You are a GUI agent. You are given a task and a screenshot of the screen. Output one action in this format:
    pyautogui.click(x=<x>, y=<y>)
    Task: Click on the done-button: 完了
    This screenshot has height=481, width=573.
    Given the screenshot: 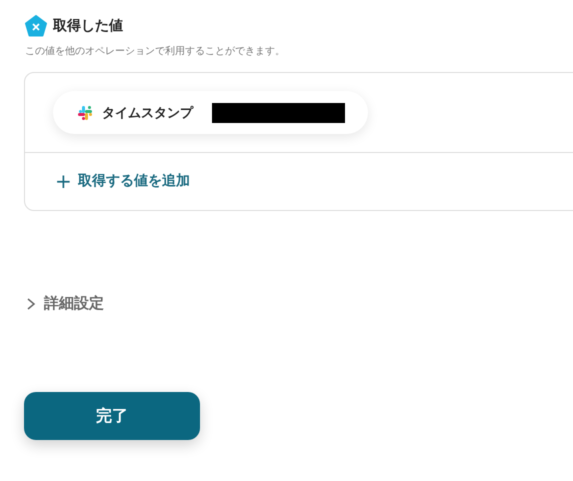 What is the action you would take?
    pyautogui.click(x=112, y=416)
    